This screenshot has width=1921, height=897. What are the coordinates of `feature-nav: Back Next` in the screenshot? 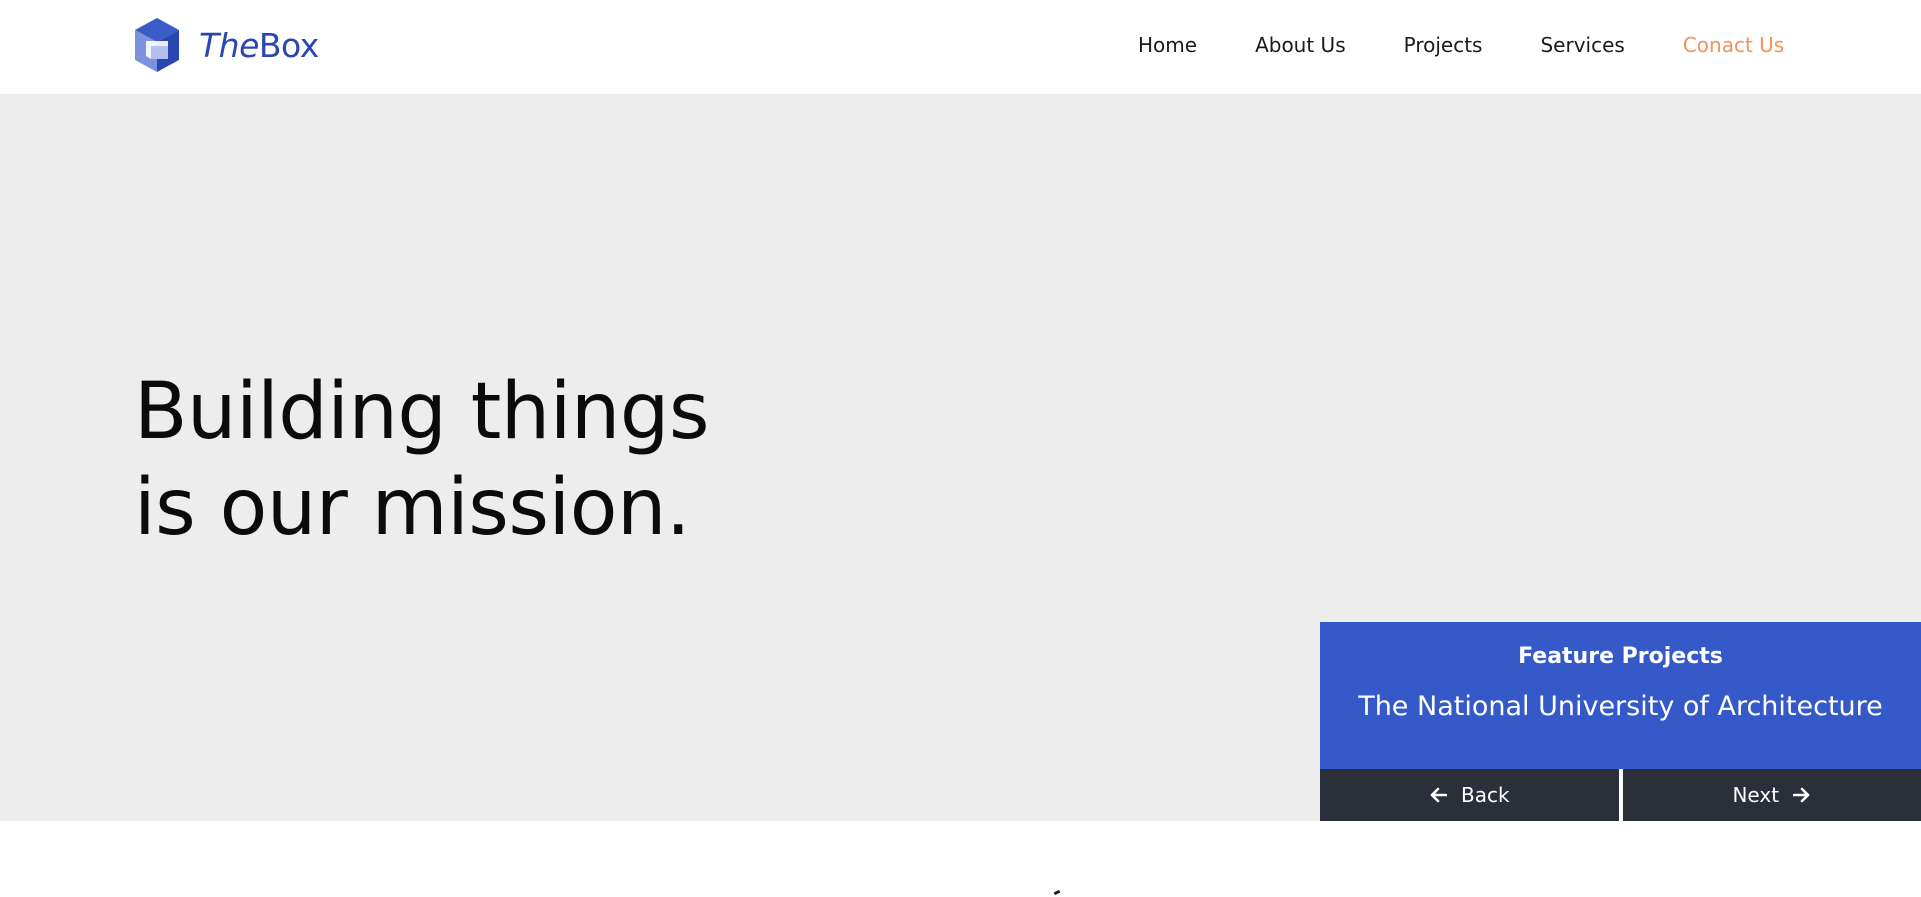 It's located at (1620, 795).